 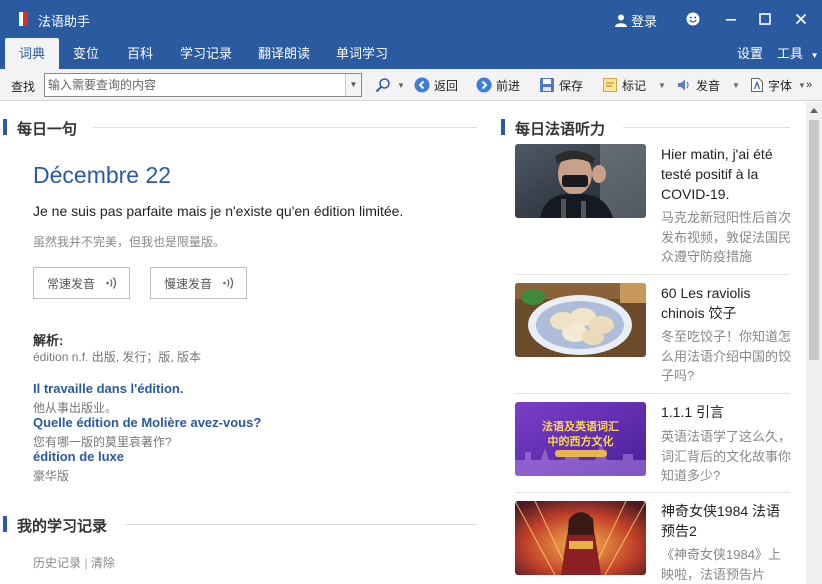 I want to click on scrollbar-thumb, so click(x=814, y=240).